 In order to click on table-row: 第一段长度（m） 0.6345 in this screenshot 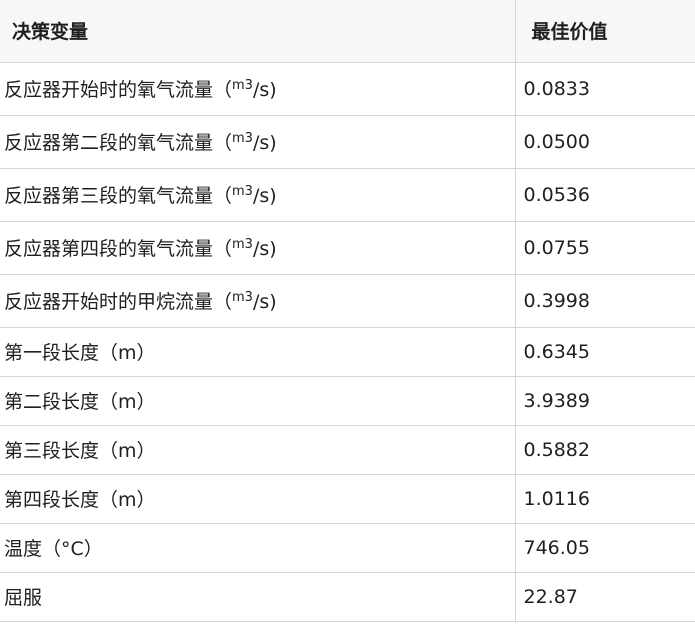, I will do `click(347, 352)`.